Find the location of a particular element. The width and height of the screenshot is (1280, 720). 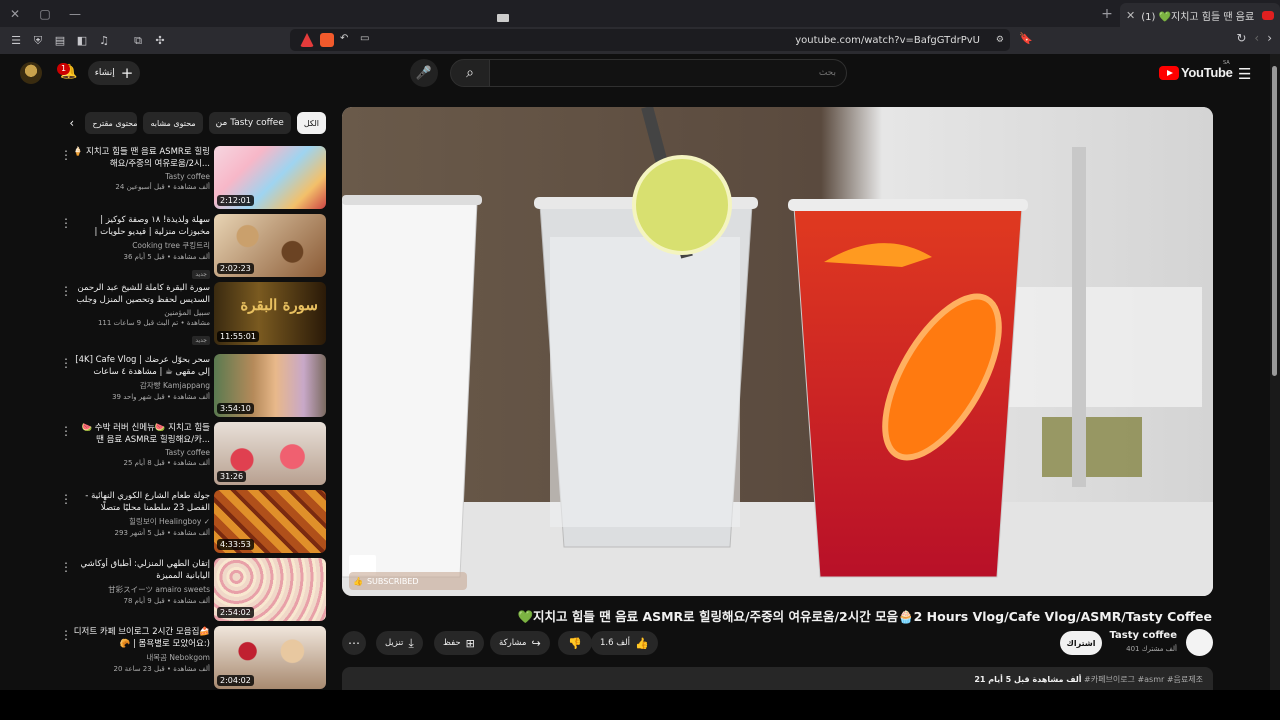

menu-icon: ☰ is located at coordinates (16, 41).